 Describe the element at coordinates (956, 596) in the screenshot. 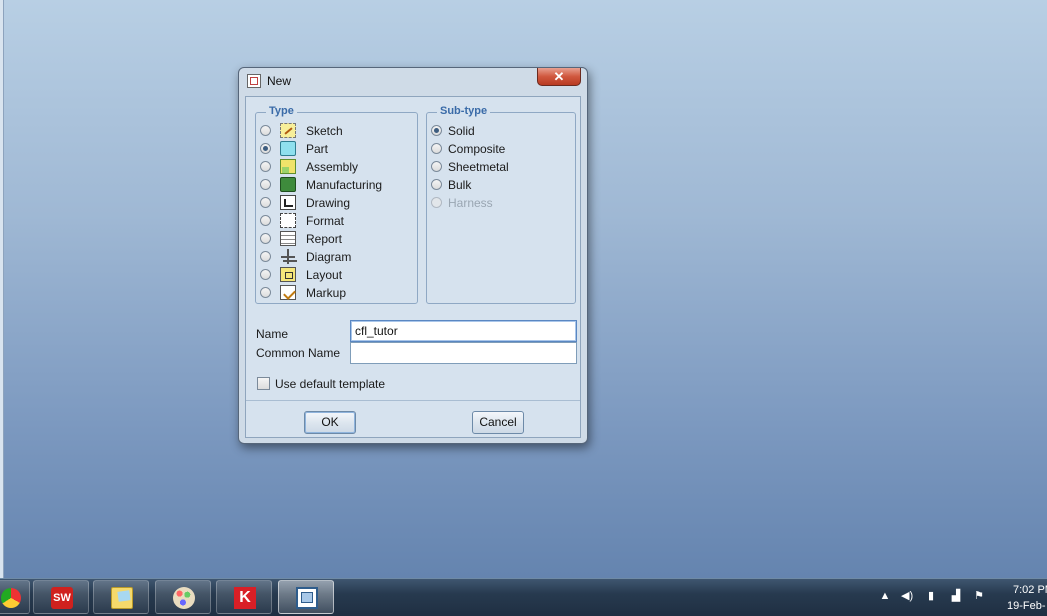

I see `network-icon: ▟` at that location.